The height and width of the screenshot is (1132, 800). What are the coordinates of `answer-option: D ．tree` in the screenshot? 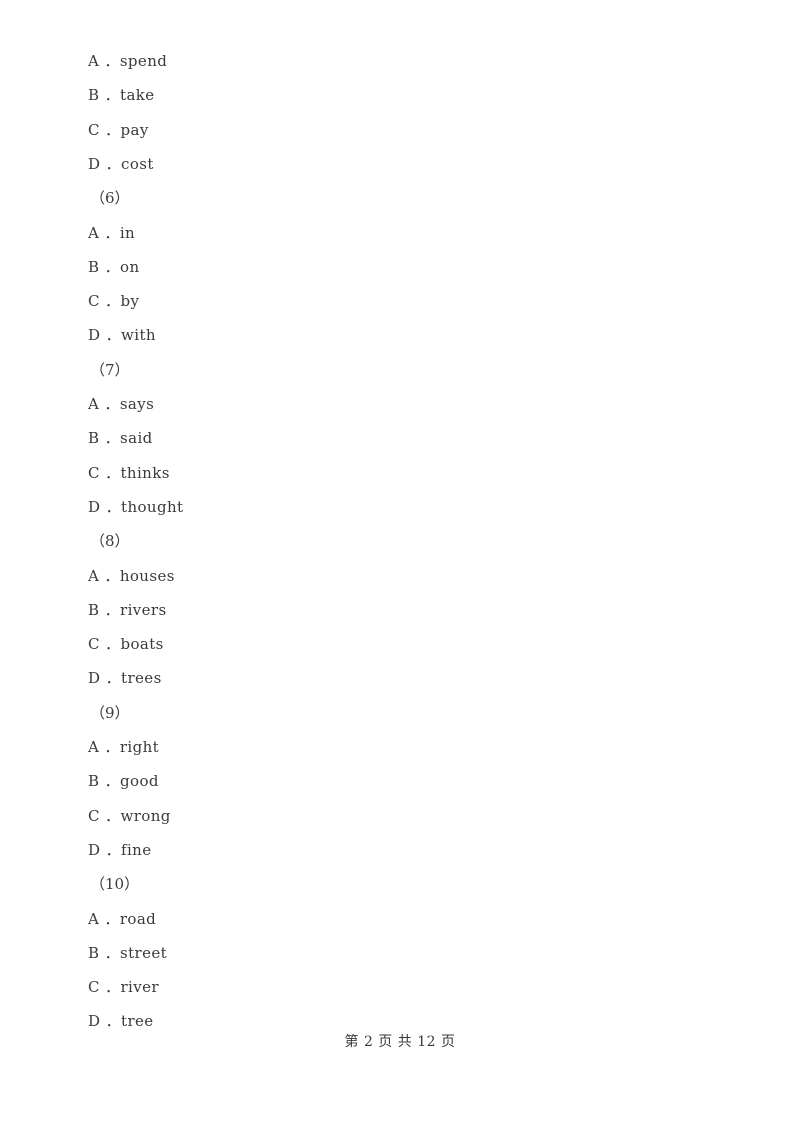 It's located at (400, 1021).